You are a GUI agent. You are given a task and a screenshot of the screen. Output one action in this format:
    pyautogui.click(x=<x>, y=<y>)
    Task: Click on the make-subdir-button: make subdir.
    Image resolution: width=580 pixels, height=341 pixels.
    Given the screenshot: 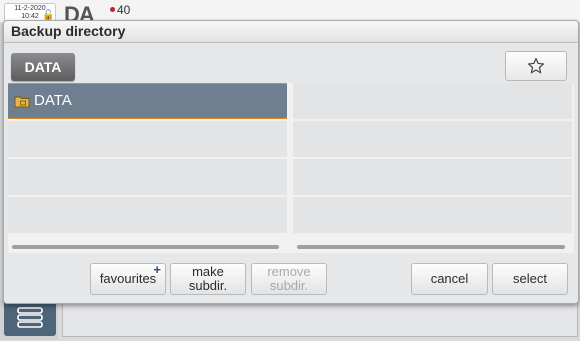 What is the action you would take?
    pyautogui.click(x=208, y=279)
    